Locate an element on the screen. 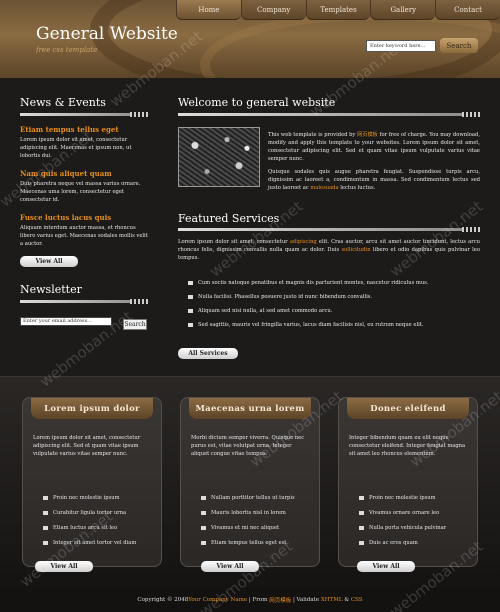  nav-home: Home is located at coordinates (208, 10).